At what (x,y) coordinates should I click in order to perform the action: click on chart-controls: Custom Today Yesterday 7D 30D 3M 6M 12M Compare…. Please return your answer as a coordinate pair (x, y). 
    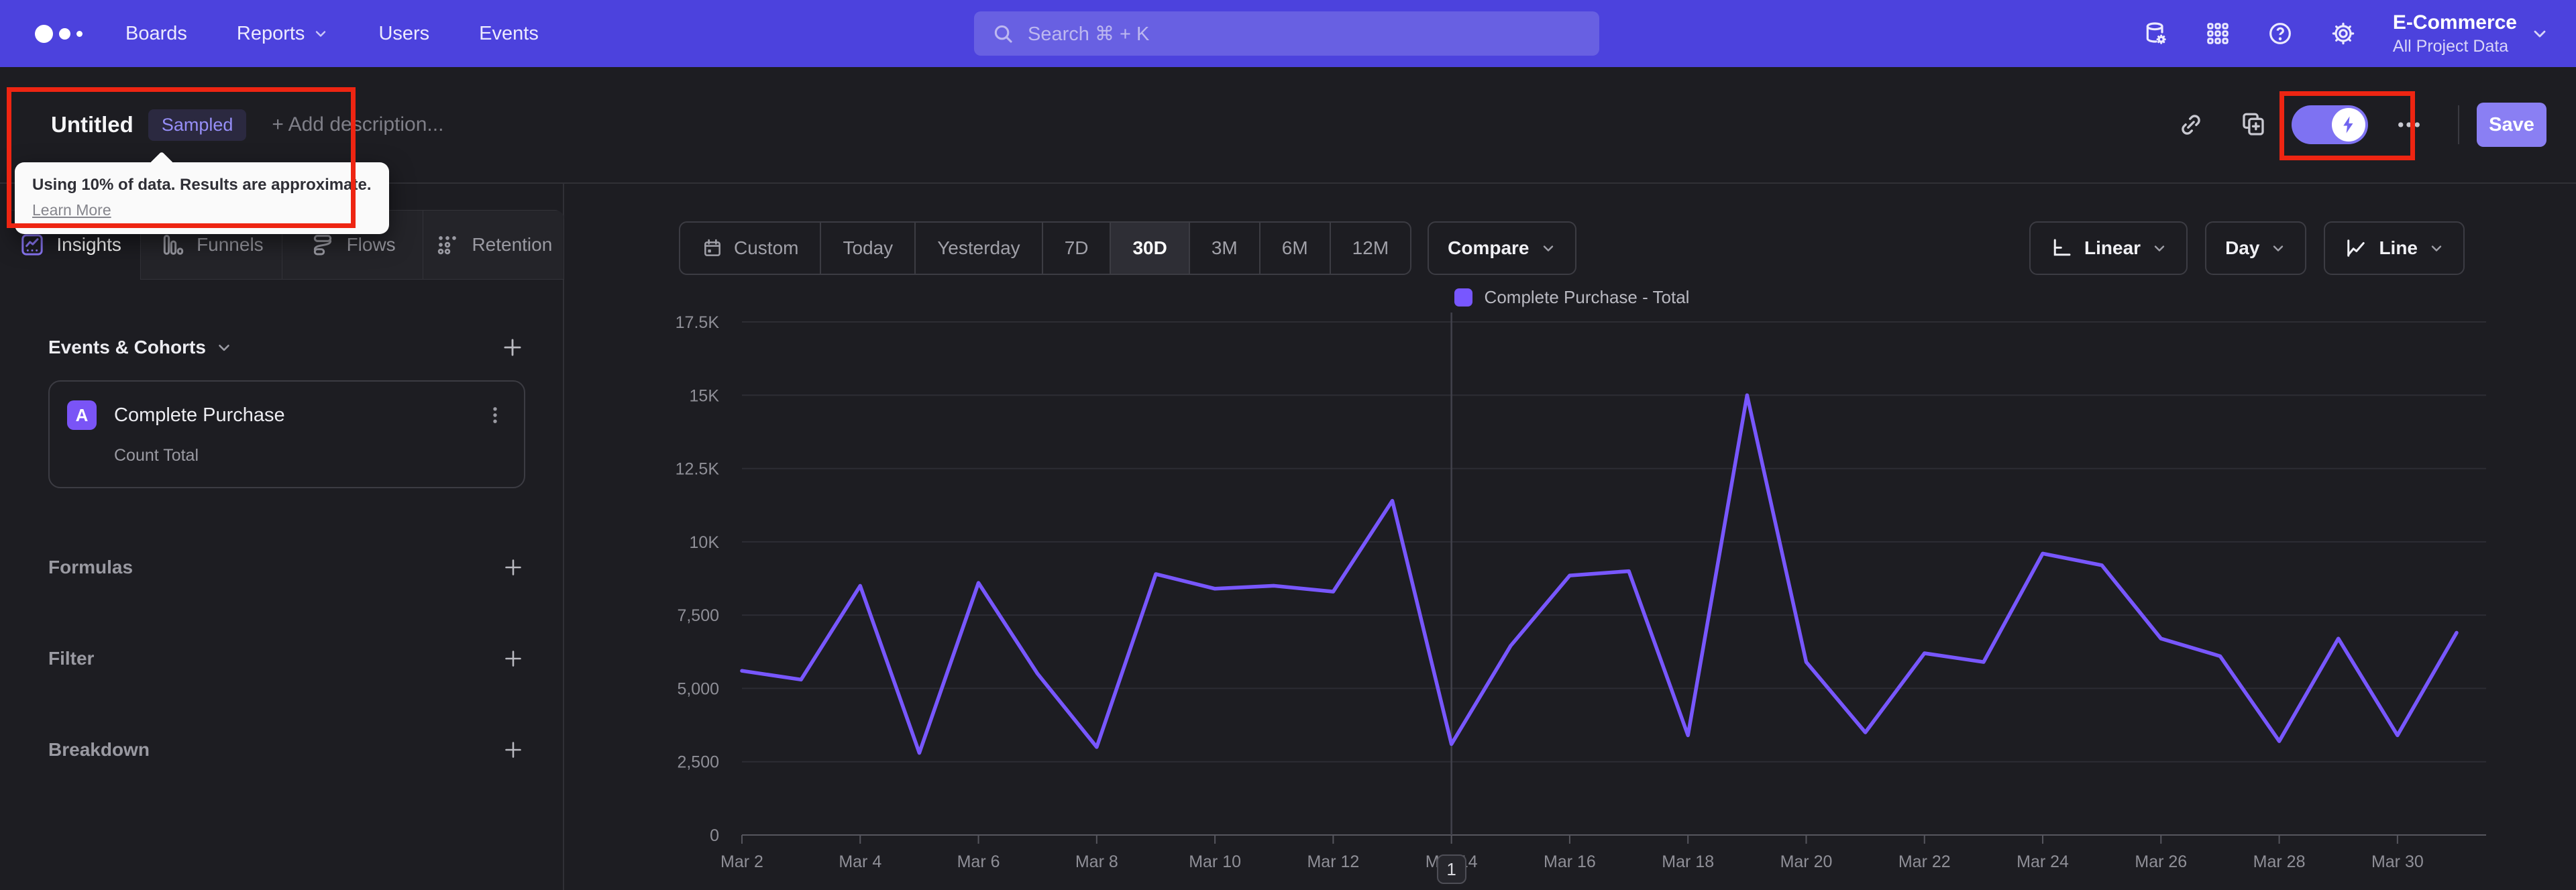
    Looking at the image, I should click on (1572, 248).